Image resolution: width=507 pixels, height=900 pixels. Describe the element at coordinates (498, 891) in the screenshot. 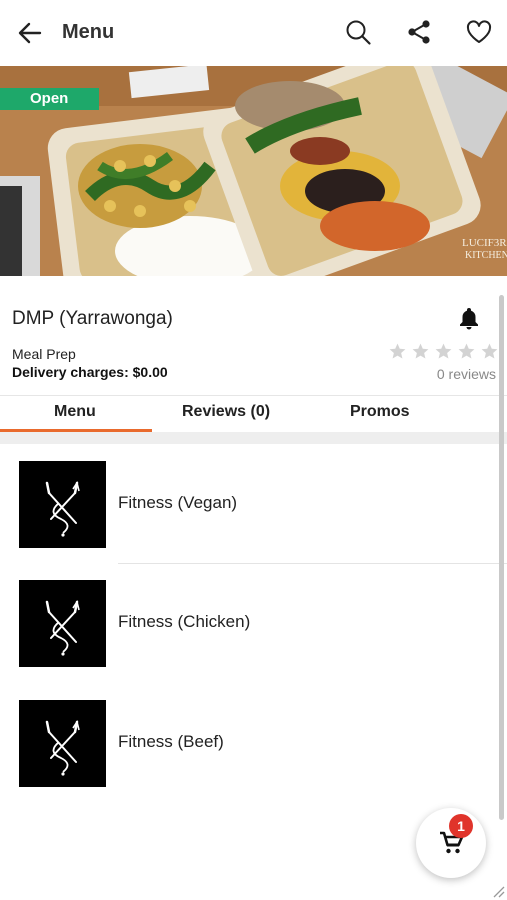

I see `resize-handle-icon` at that location.